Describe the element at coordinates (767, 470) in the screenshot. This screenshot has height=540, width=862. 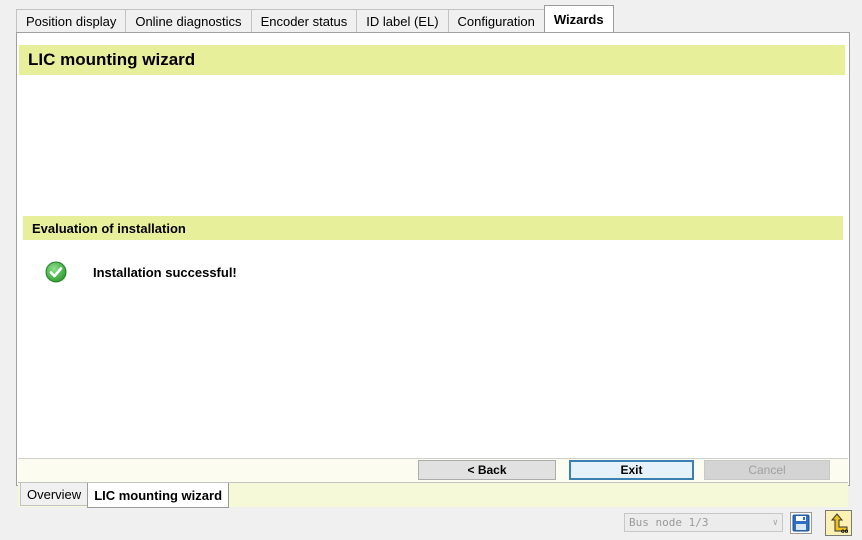
I see `cancel-button: Cancel` at that location.